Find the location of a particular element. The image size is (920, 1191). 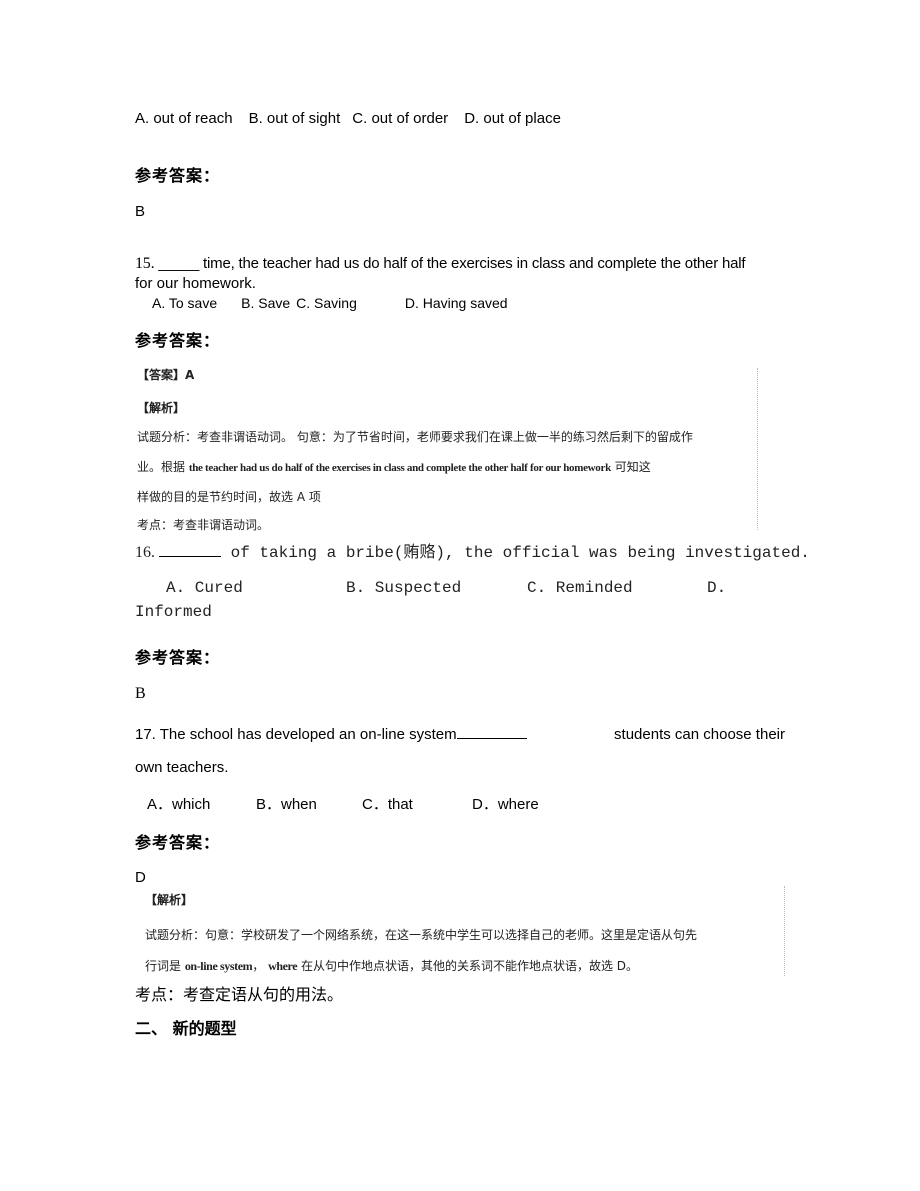

q16-option-c: C. Reminded is located at coordinates (580, 588).